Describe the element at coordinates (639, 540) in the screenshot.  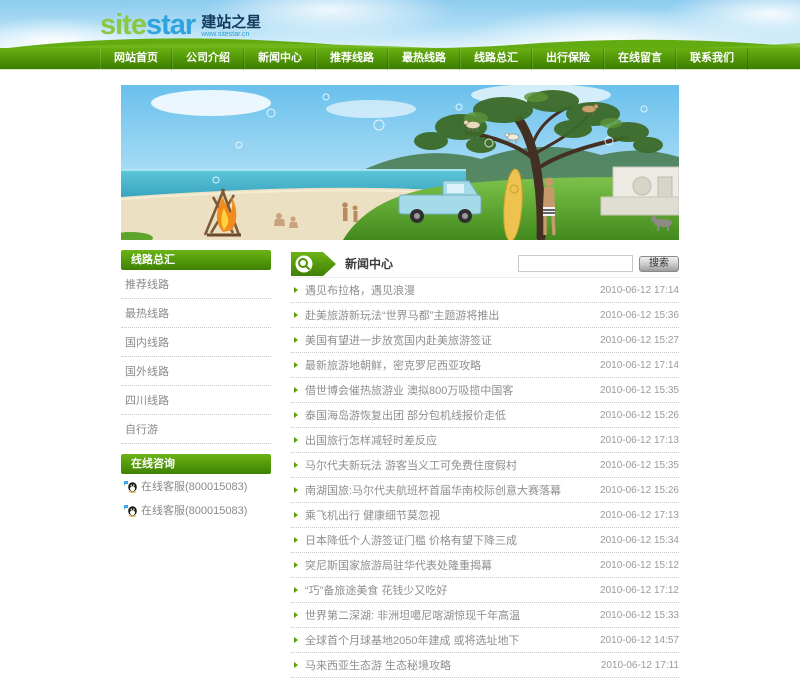
I see `news-date: 2010-06-12 15:34` at that location.